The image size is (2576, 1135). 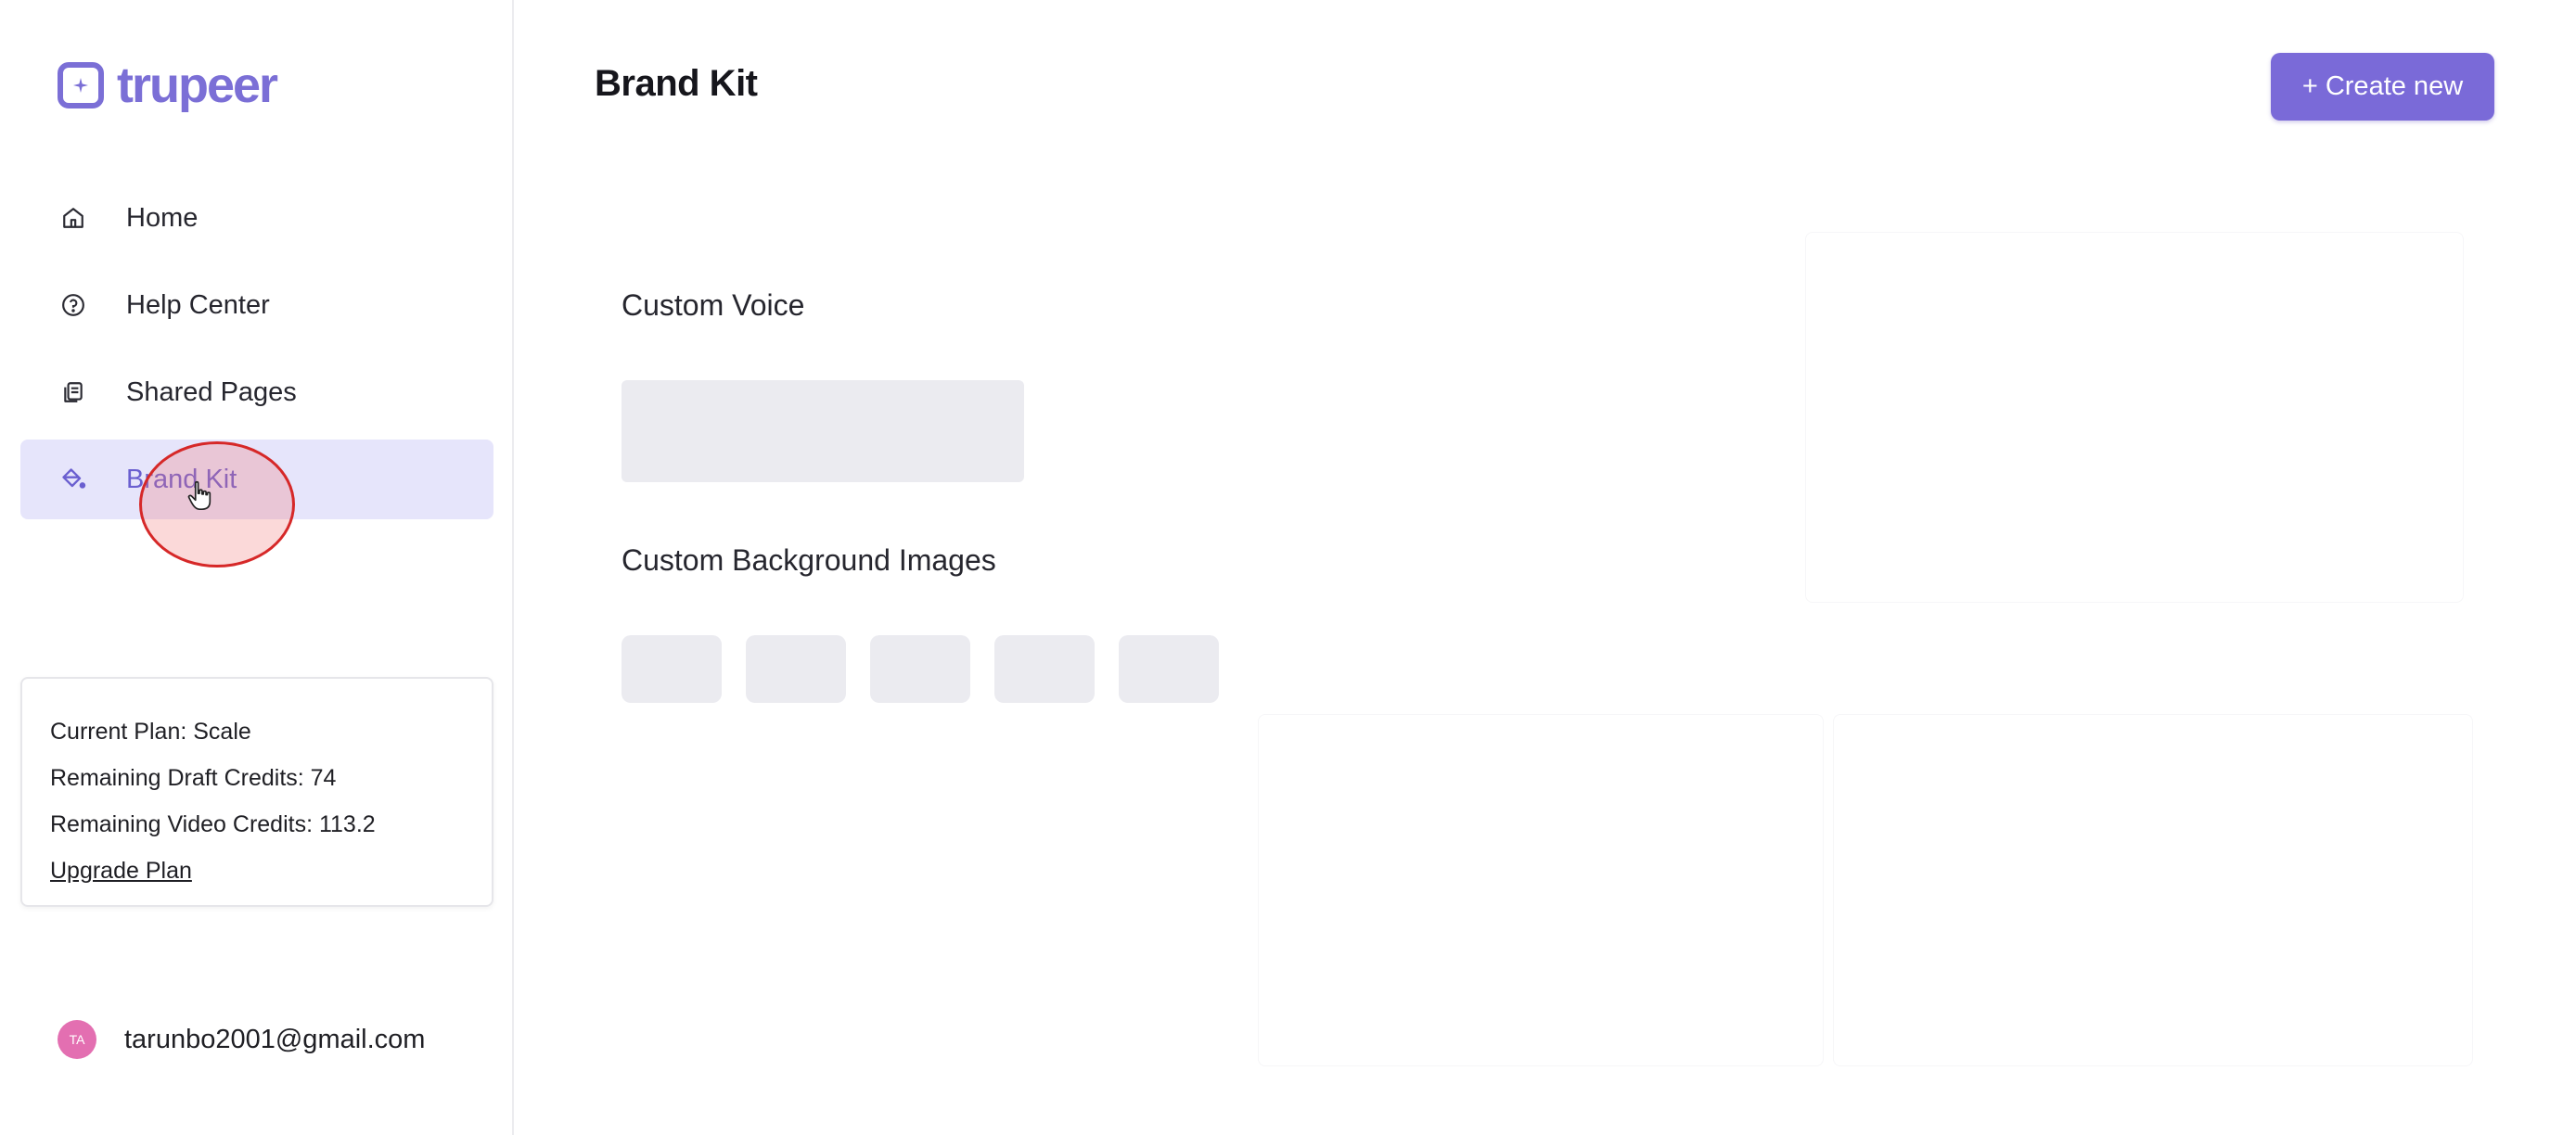 What do you see at coordinates (809, 560) in the screenshot?
I see `custom-backgrounds-title: Custom Background Images` at bounding box center [809, 560].